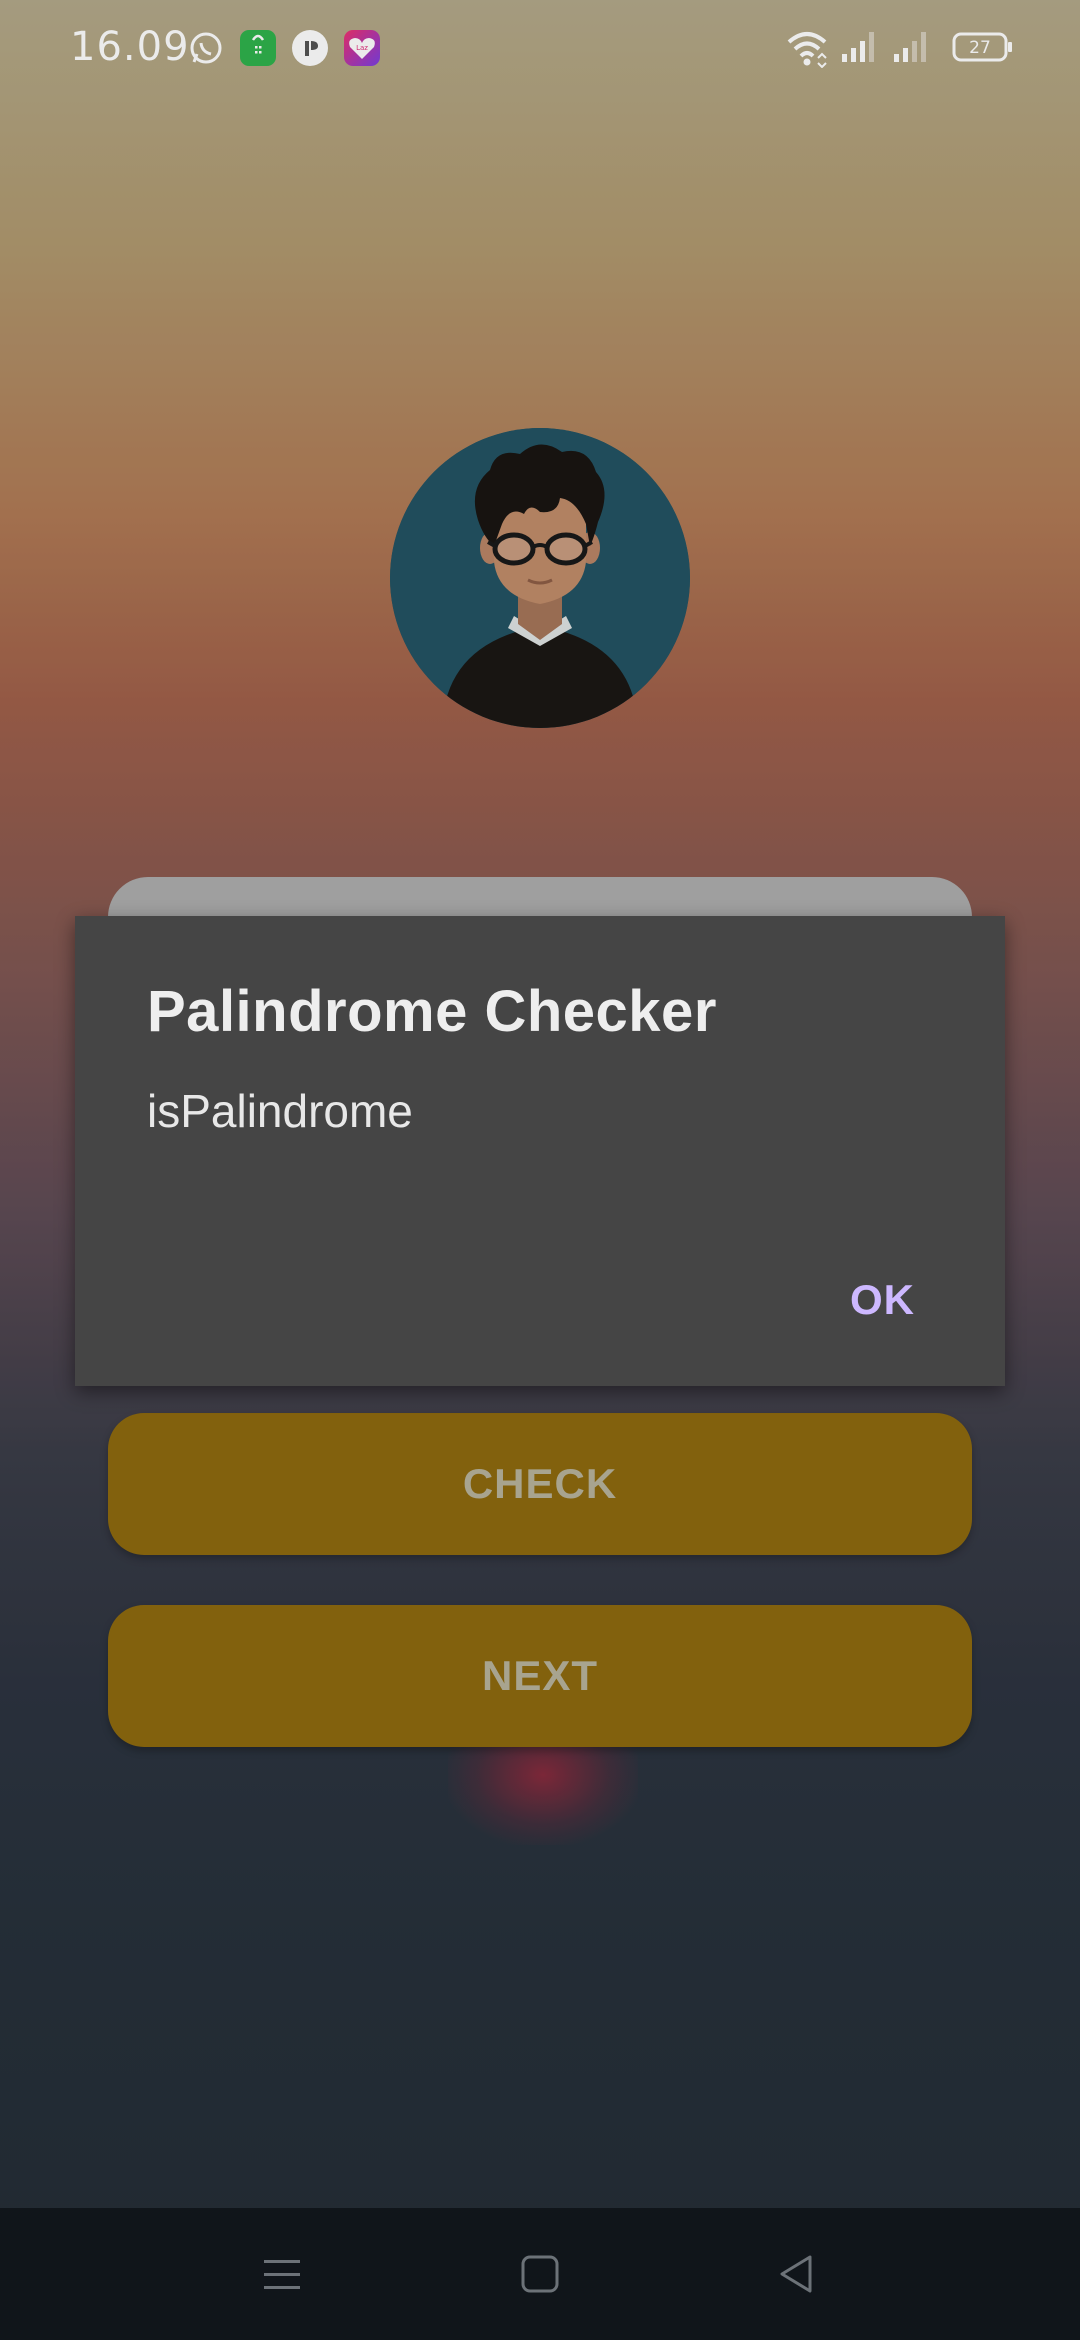 This screenshot has width=1080, height=2340. I want to click on back-icon, so click(796, 2274).